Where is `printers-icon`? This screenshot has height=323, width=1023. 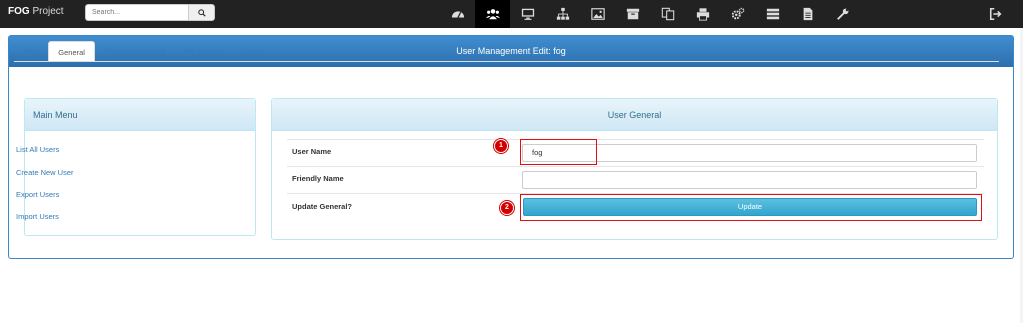
printers-icon is located at coordinates (702, 14).